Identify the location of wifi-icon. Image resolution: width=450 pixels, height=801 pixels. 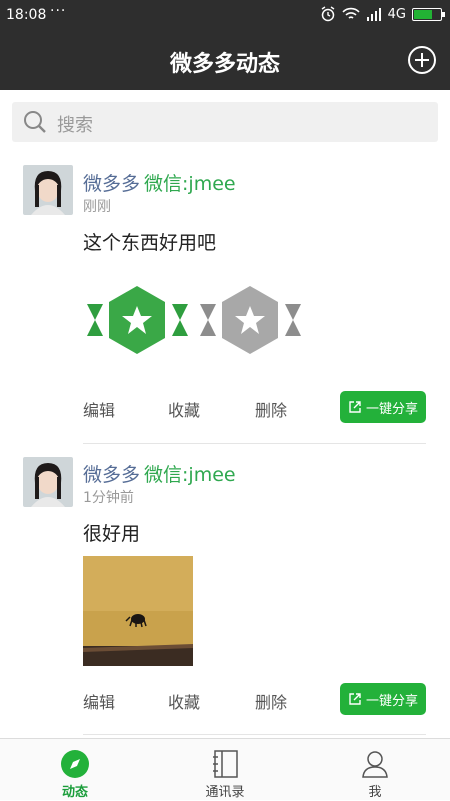
(351, 13).